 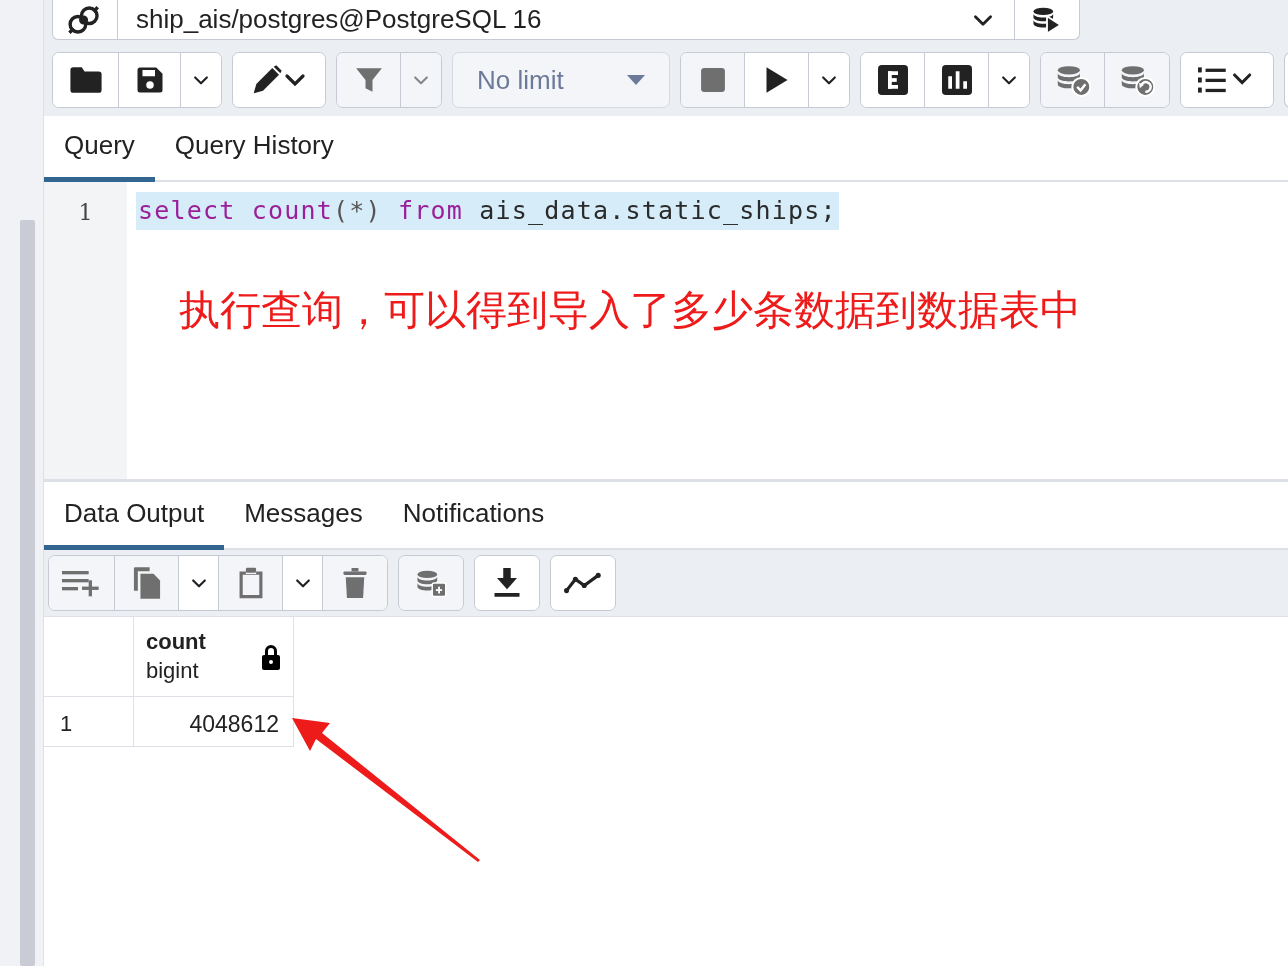 I want to click on pencil-caret-button, so click(x=279, y=80).